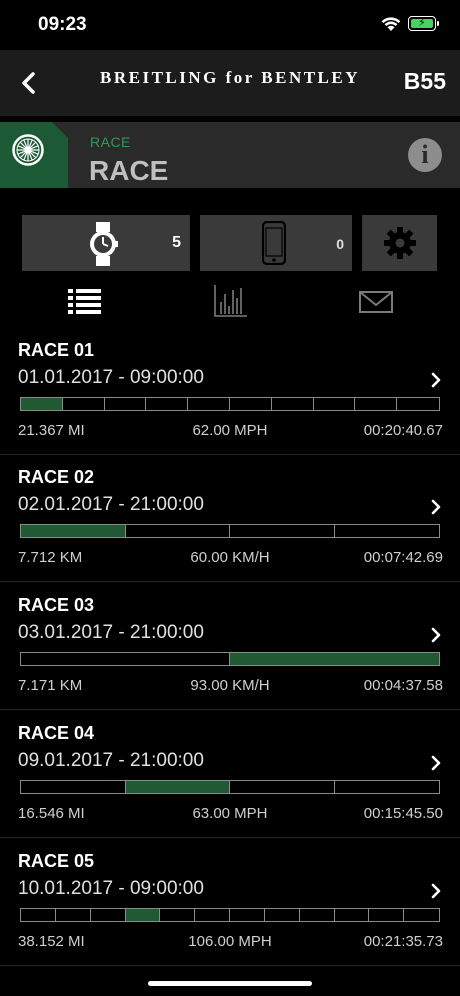 Image resolution: width=460 pixels, height=996 pixels. I want to click on race-duration: 00:07:42.69, so click(403, 557).